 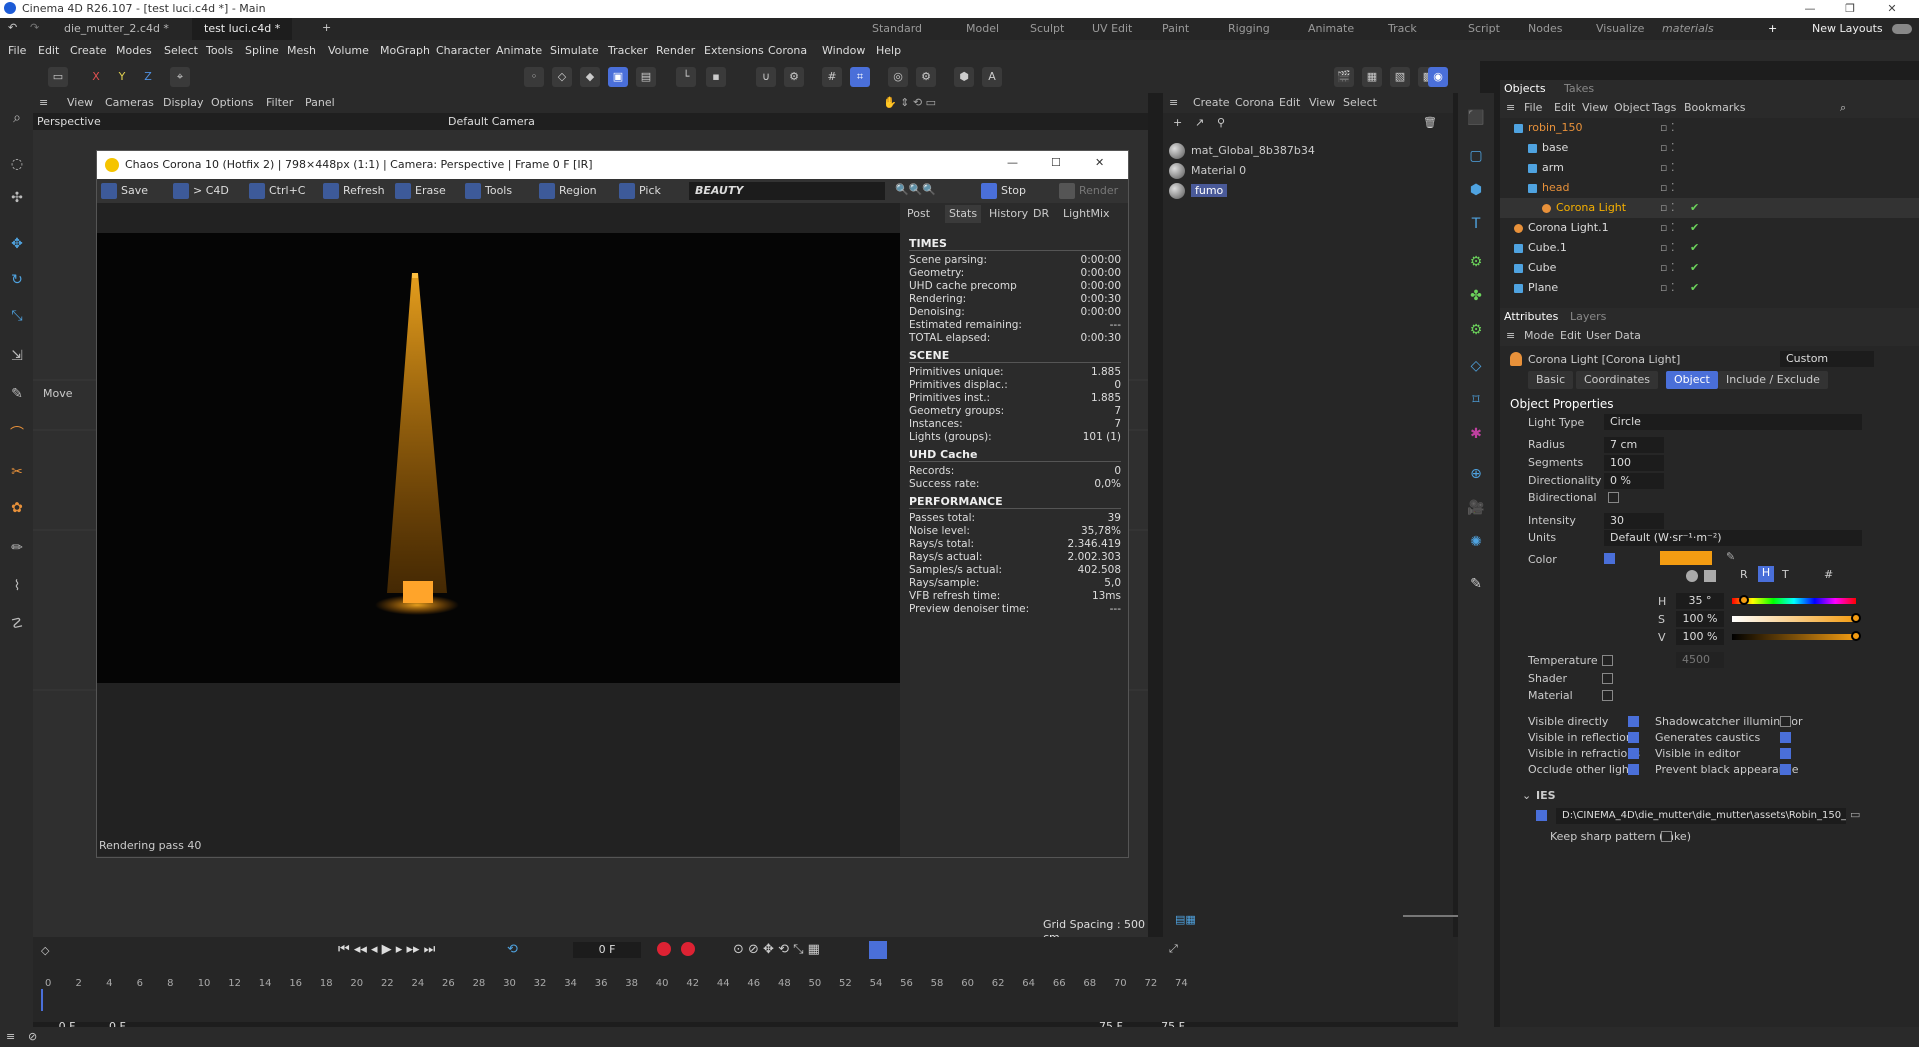 What do you see at coordinates (242, 29) in the screenshot?
I see `tab-test-luci: test luci.c4d *` at bounding box center [242, 29].